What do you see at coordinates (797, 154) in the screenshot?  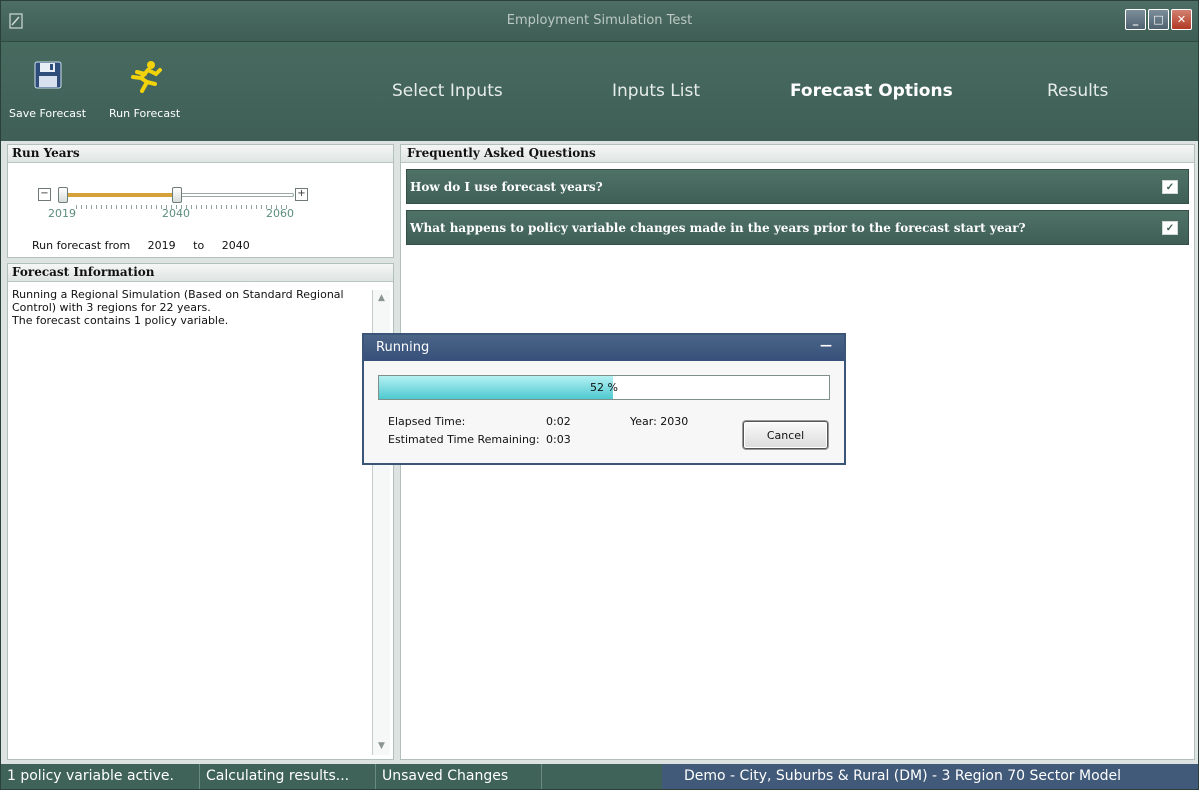 I see `faq-title: Frequently Asked Questions` at bounding box center [797, 154].